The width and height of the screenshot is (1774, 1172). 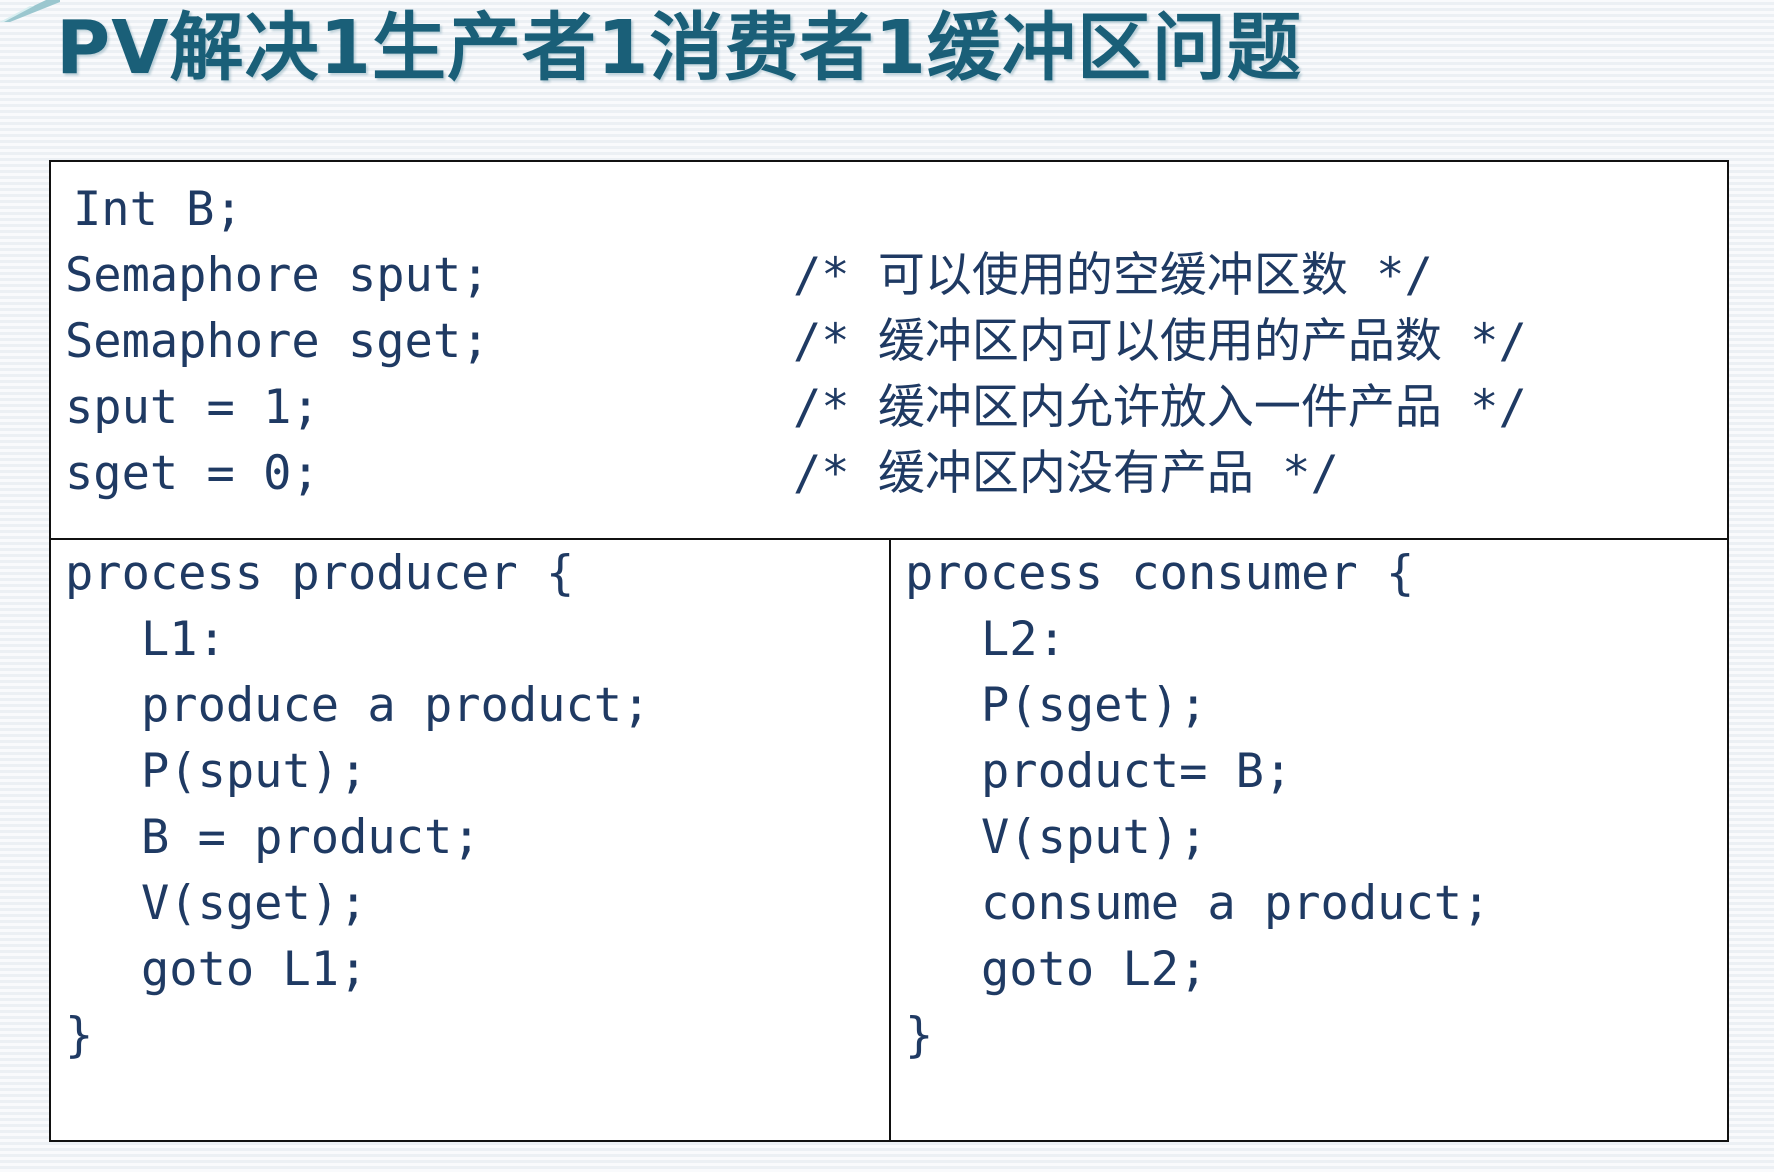 I want to click on consumer-line: goto L2;, so click(x=1094, y=969).